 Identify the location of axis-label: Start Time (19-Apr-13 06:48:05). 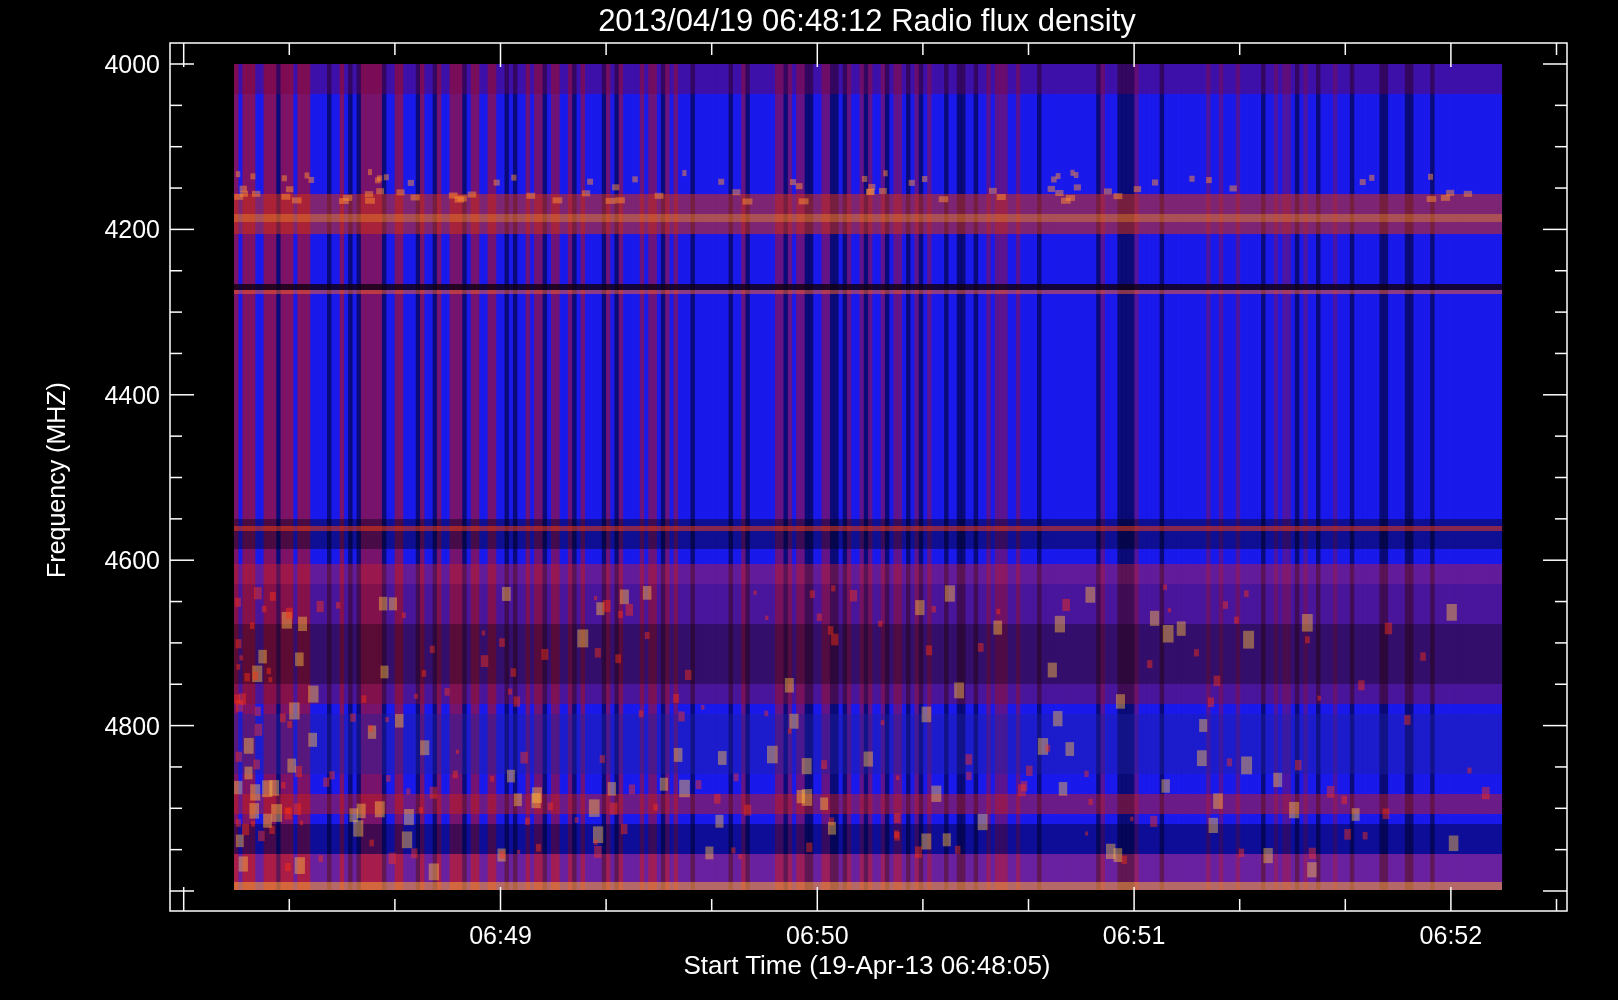
(867, 965).